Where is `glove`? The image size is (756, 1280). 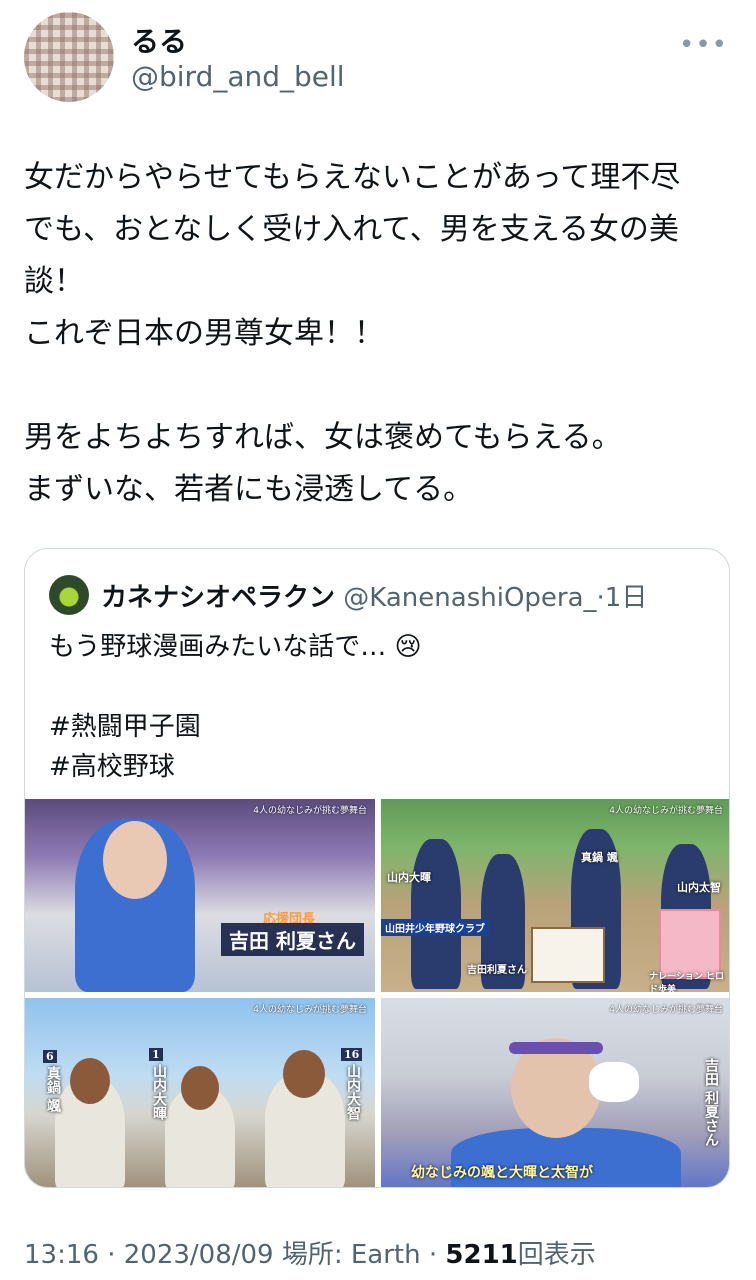
glove is located at coordinates (614, 1082).